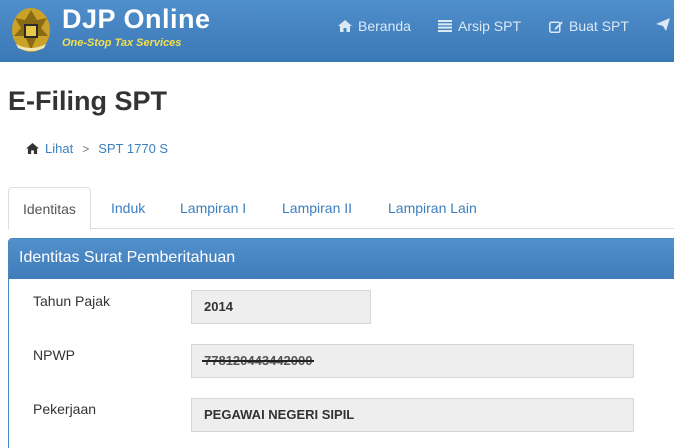 The height and width of the screenshot is (448, 674). What do you see at coordinates (258, 361) in the screenshot?
I see `npwp-value: 778120443442000` at bounding box center [258, 361].